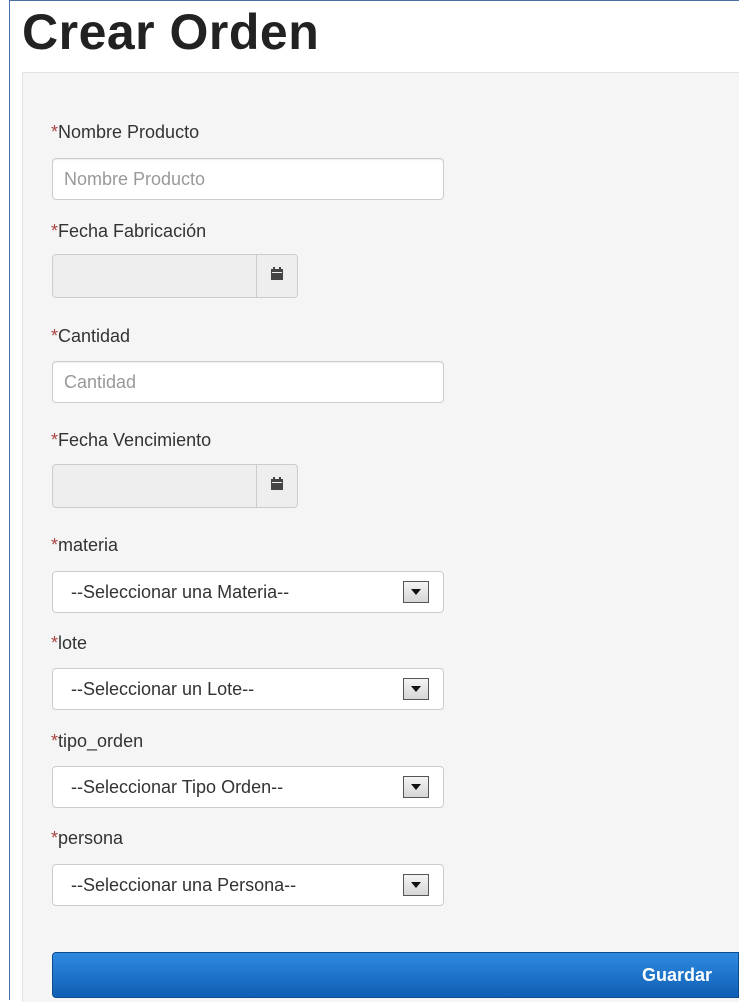  I want to click on cantidad-input, so click(248, 382).